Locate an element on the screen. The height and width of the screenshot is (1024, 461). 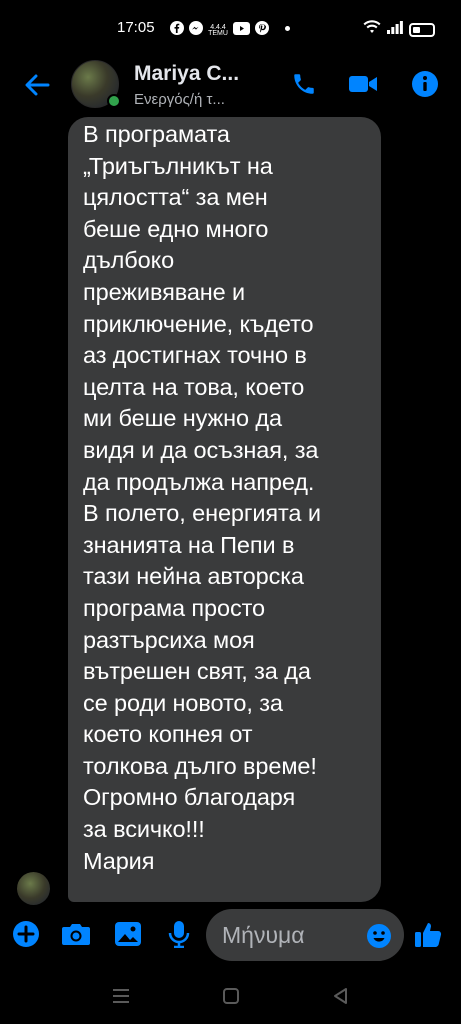
temu-icon: 4.4.4 TEMU is located at coordinates (218, 30).